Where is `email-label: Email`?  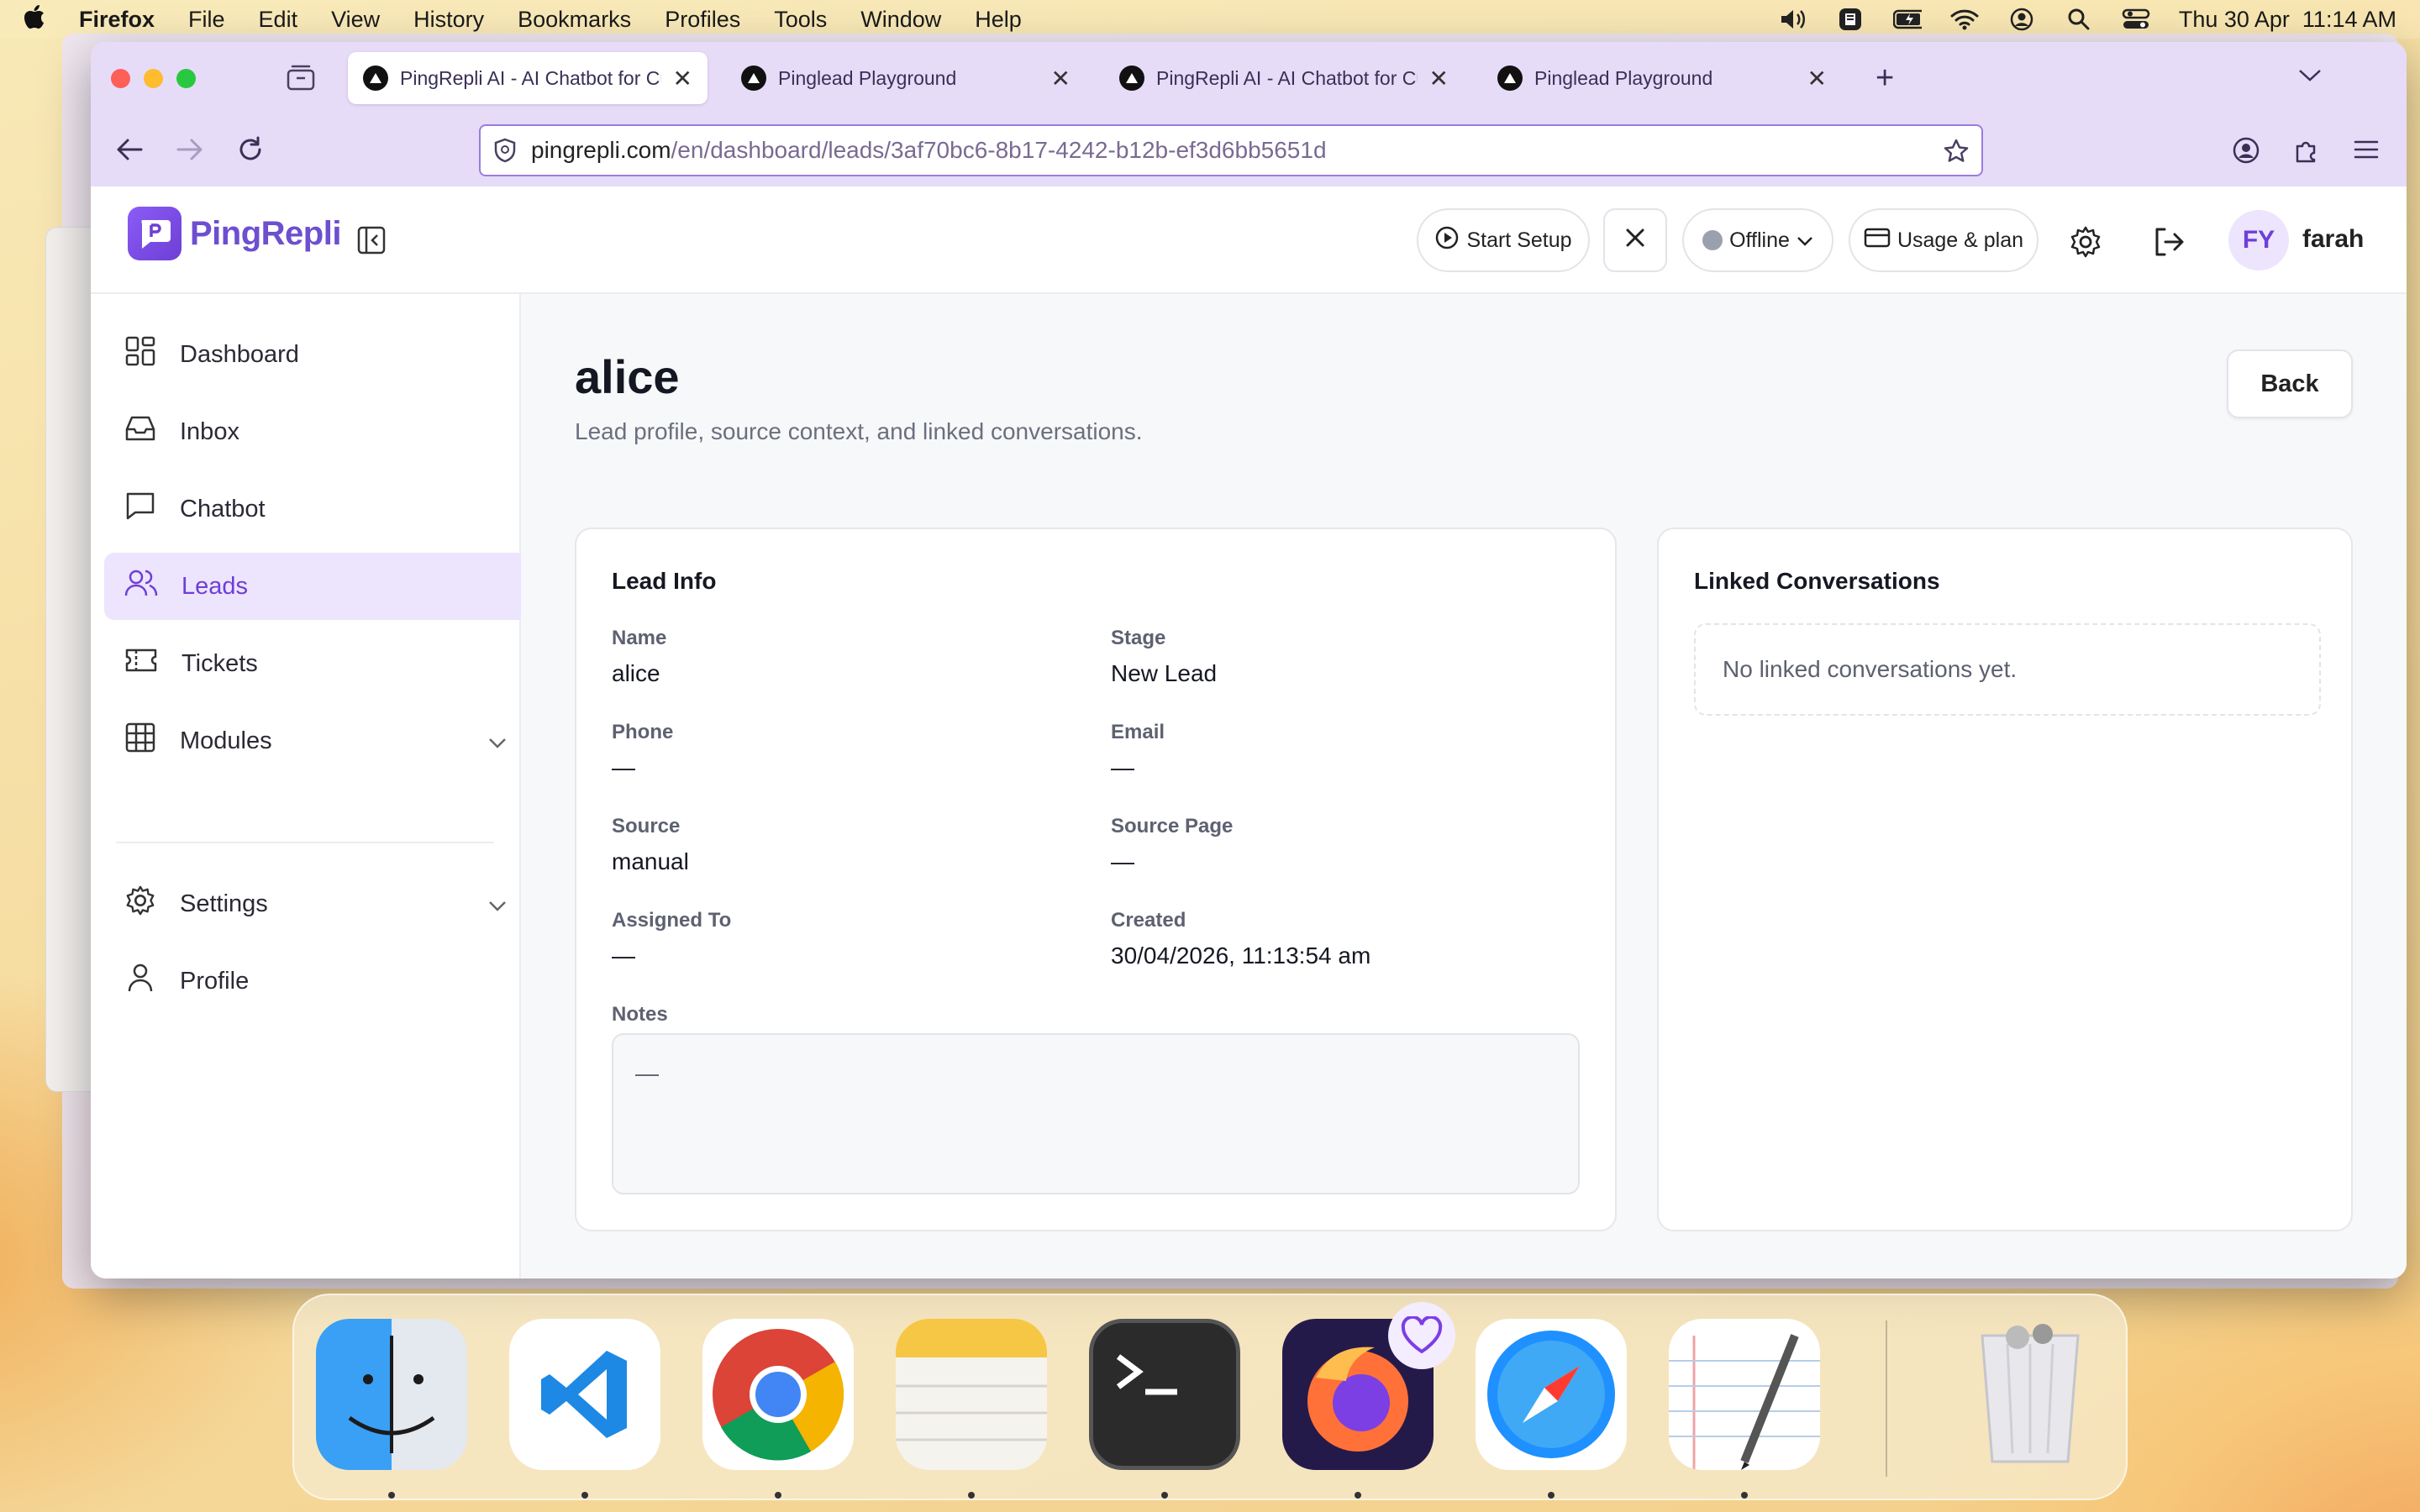
email-label: Email is located at coordinates (1138, 732).